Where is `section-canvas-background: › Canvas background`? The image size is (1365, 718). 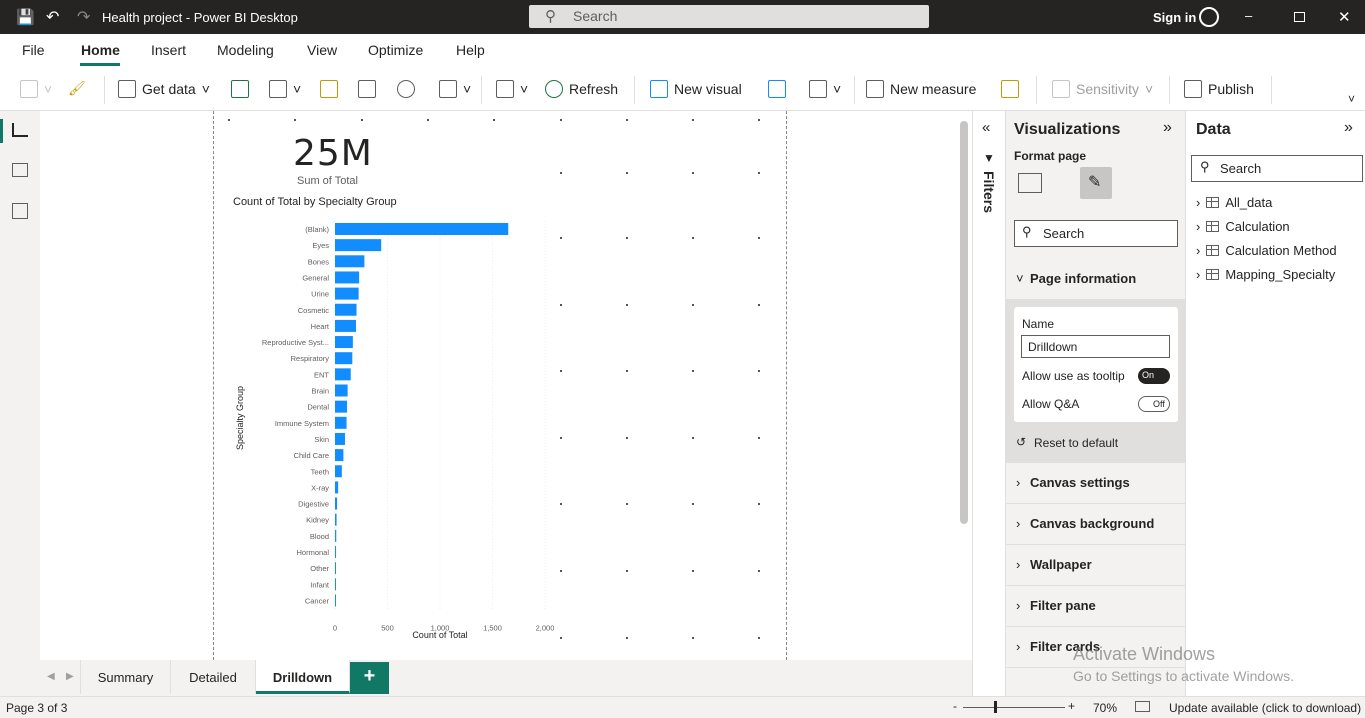
section-canvas-background: › Canvas background is located at coordinates (1096, 524).